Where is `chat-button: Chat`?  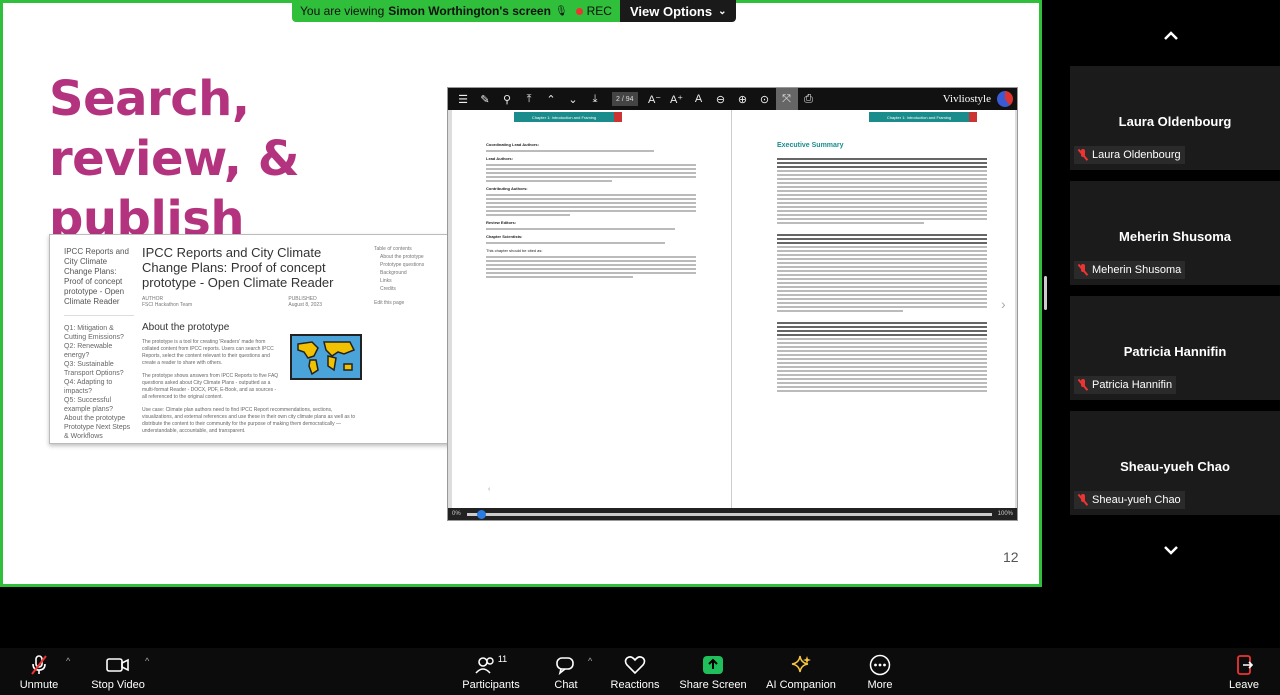
chat-button: Chat is located at coordinates (566, 672).